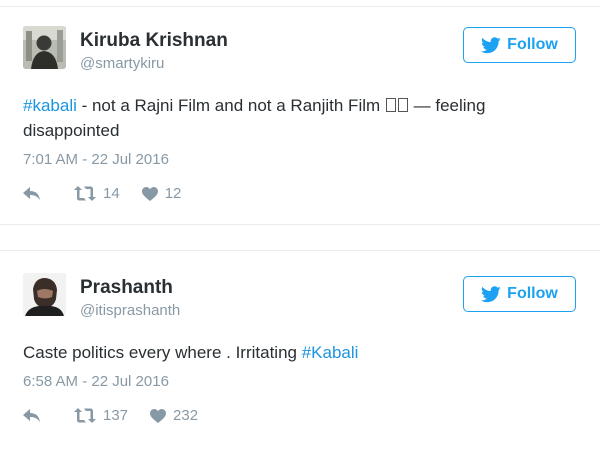 The image size is (600, 450). What do you see at coordinates (173, 193) in the screenshot?
I see `like-count: 12` at bounding box center [173, 193].